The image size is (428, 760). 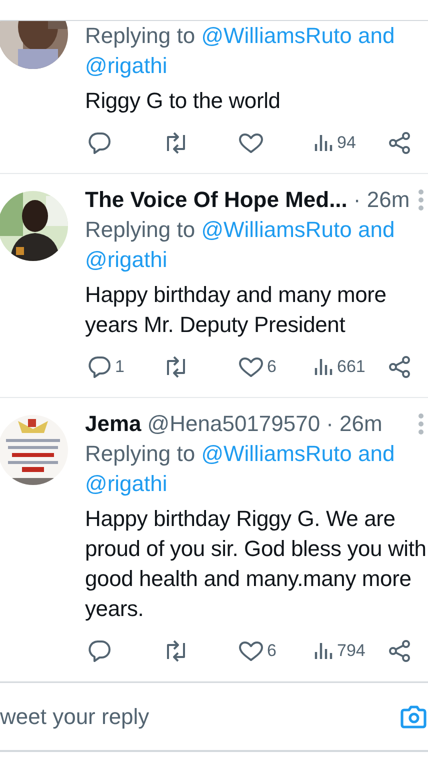 What do you see at coordinates (236, 310) in the screenshot?
I see `tweet-text: Happy birthday and many more years Mr. Deputy President` at bounding box center [236, 310].